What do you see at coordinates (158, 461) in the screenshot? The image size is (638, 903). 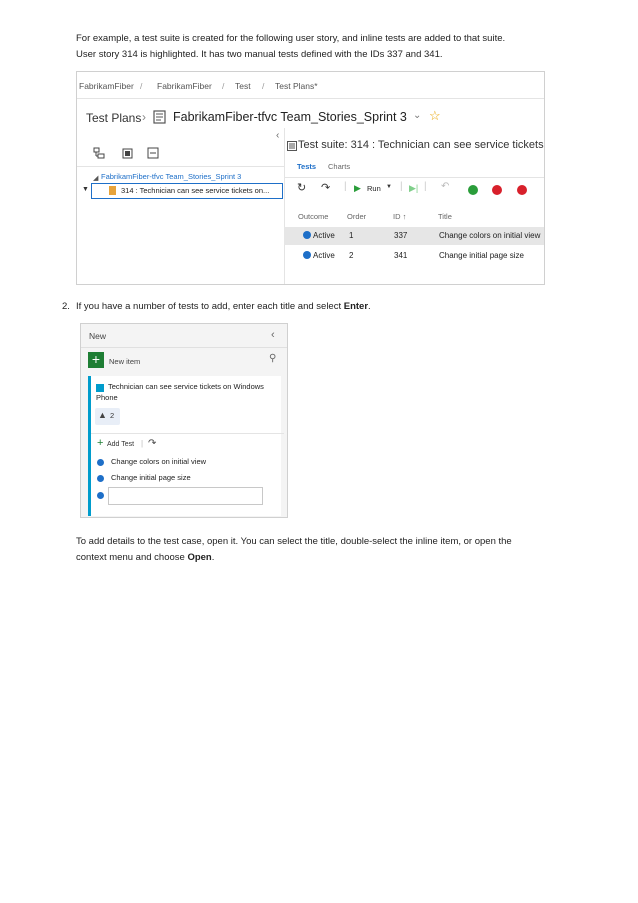 I see `test-item-1: Change colors on initial view` at bounding box center [158, 461].